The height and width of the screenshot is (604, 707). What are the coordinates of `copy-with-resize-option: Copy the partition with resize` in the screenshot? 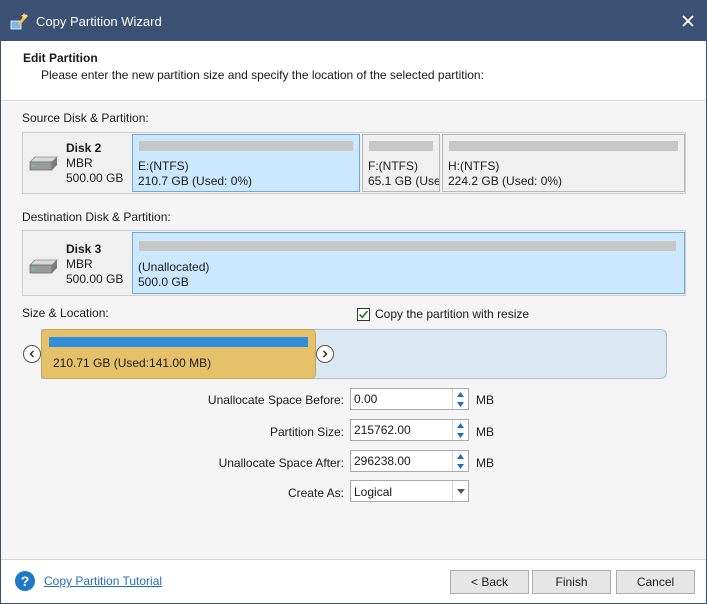 It's located at (443, 314).